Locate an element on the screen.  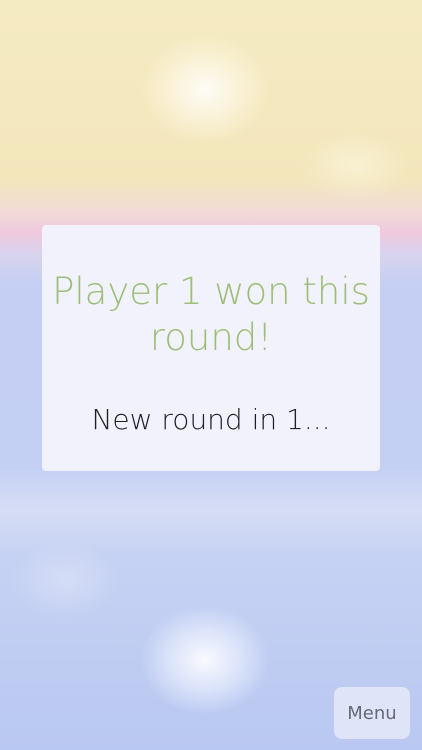
menu-button: Menu is located at coordinates (372, 713).